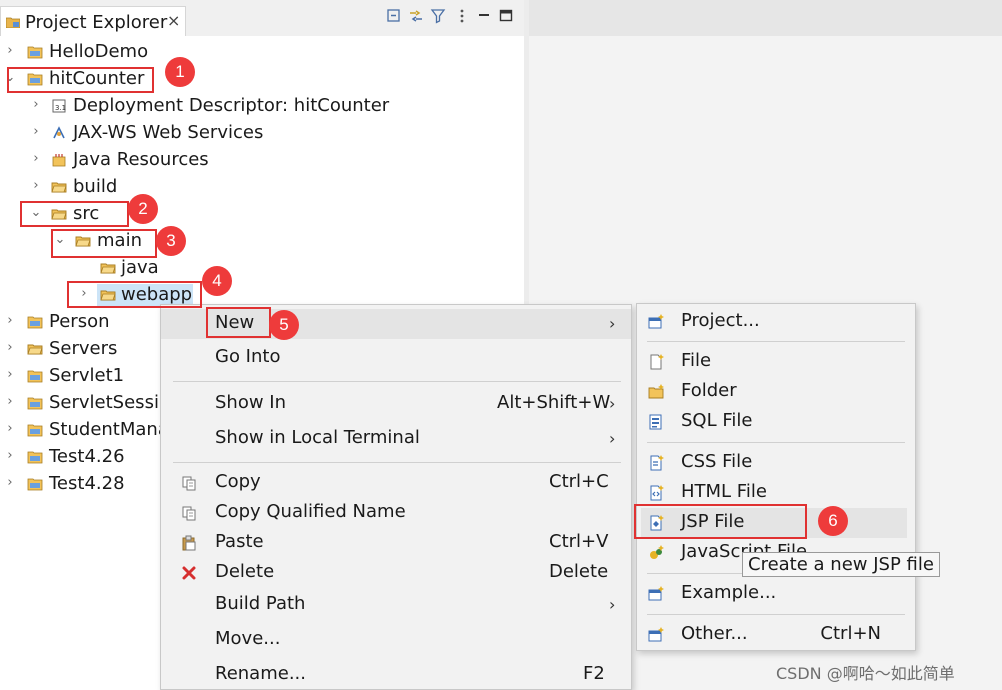 This screenshot has width=1002, height=690. Describe the element at coordinates (416, 16) in the screenshot. I see `link-with-editor-icon` at that location.